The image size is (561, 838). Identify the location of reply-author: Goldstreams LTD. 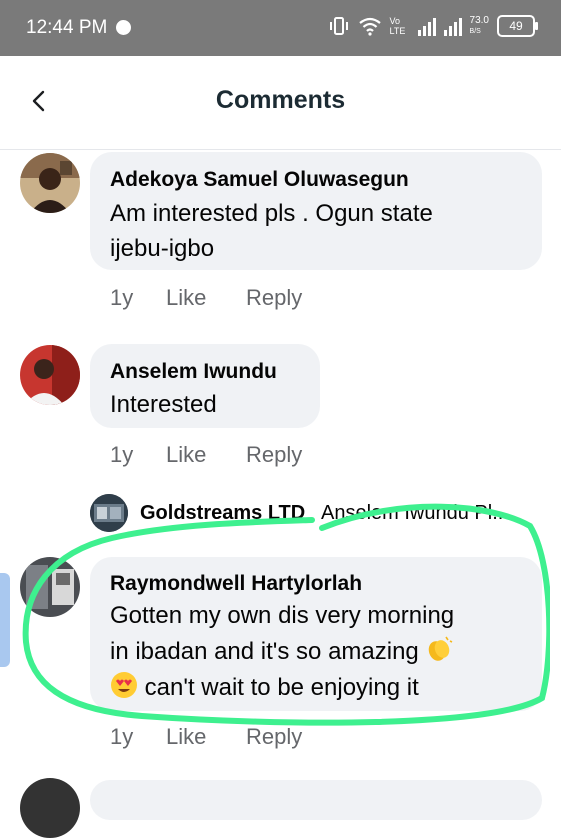
(223, 513).